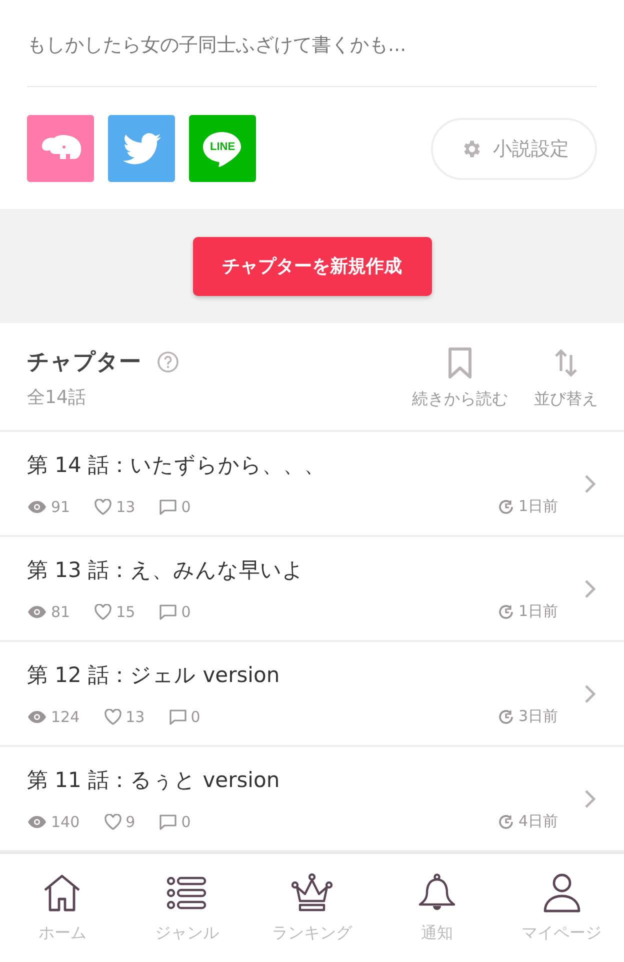 This screenshot has width=624, height=962. I want to click on chapter-row: 第 14 話：いたずらから、、、 91 13 0 1日前, so click(312, 484).